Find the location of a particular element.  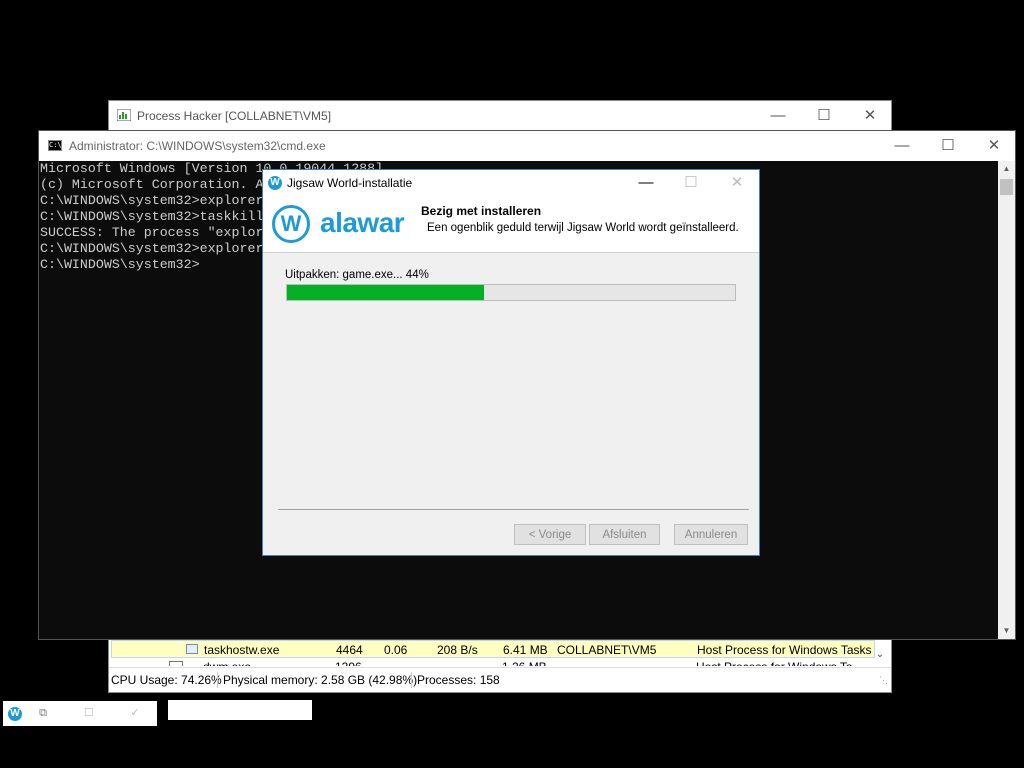

taskbar-item is located at coordinates (240, 710).